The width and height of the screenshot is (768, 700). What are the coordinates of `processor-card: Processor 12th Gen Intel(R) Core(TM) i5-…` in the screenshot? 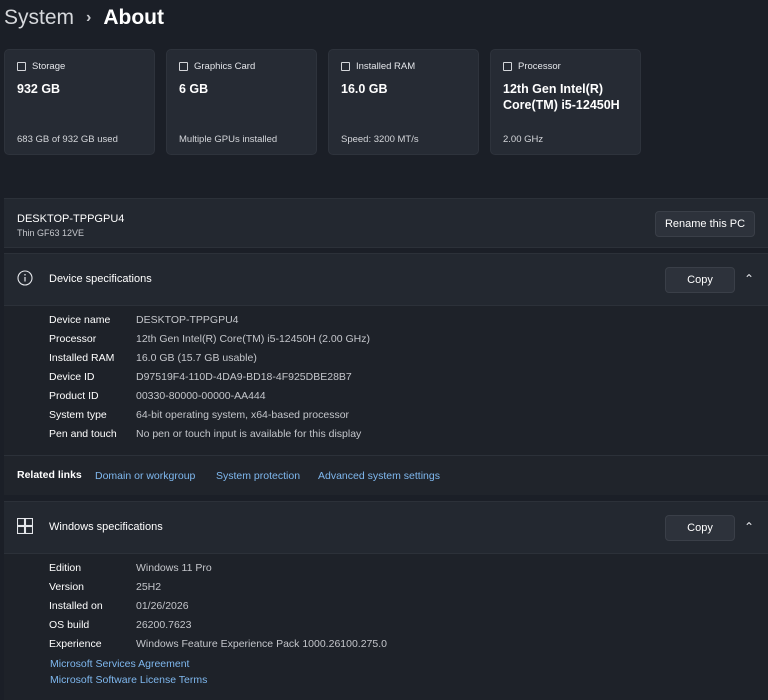 It's located at (565, 102).